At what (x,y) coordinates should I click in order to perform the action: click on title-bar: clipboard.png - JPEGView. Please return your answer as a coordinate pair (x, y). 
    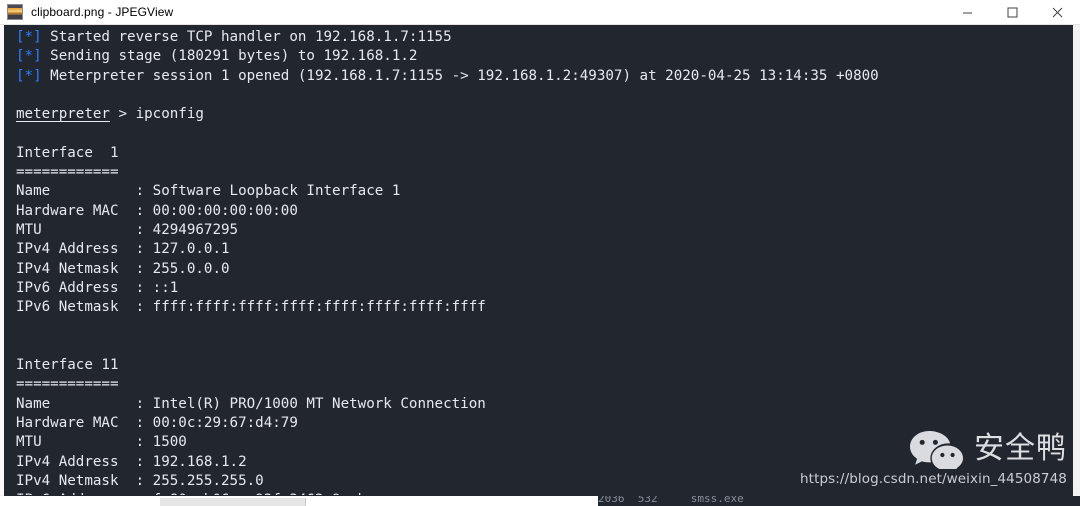
    Looking at the image, I should click on (540, 12).